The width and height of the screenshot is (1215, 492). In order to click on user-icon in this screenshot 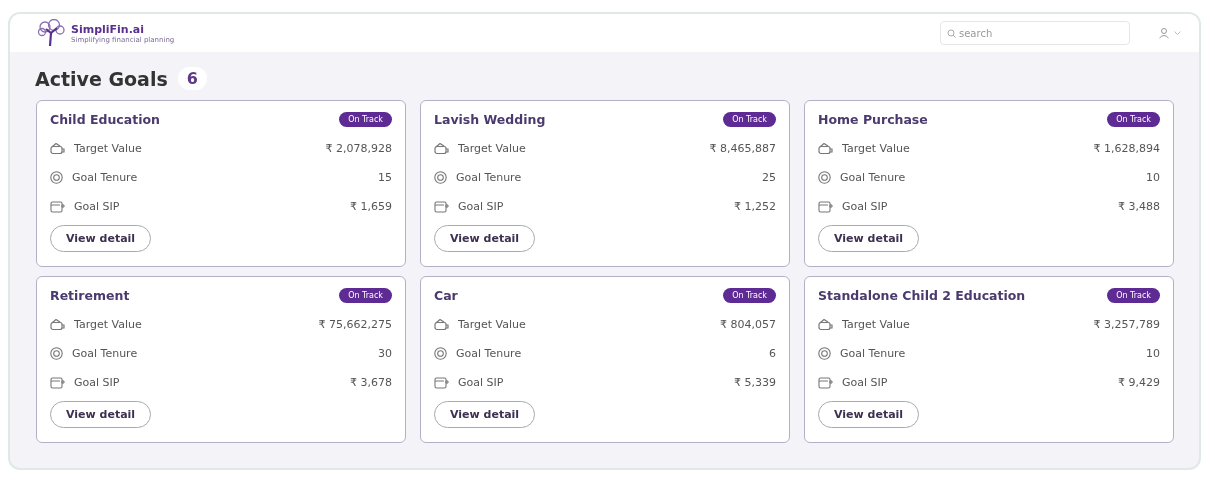, I will do `click(1164, 33)`.